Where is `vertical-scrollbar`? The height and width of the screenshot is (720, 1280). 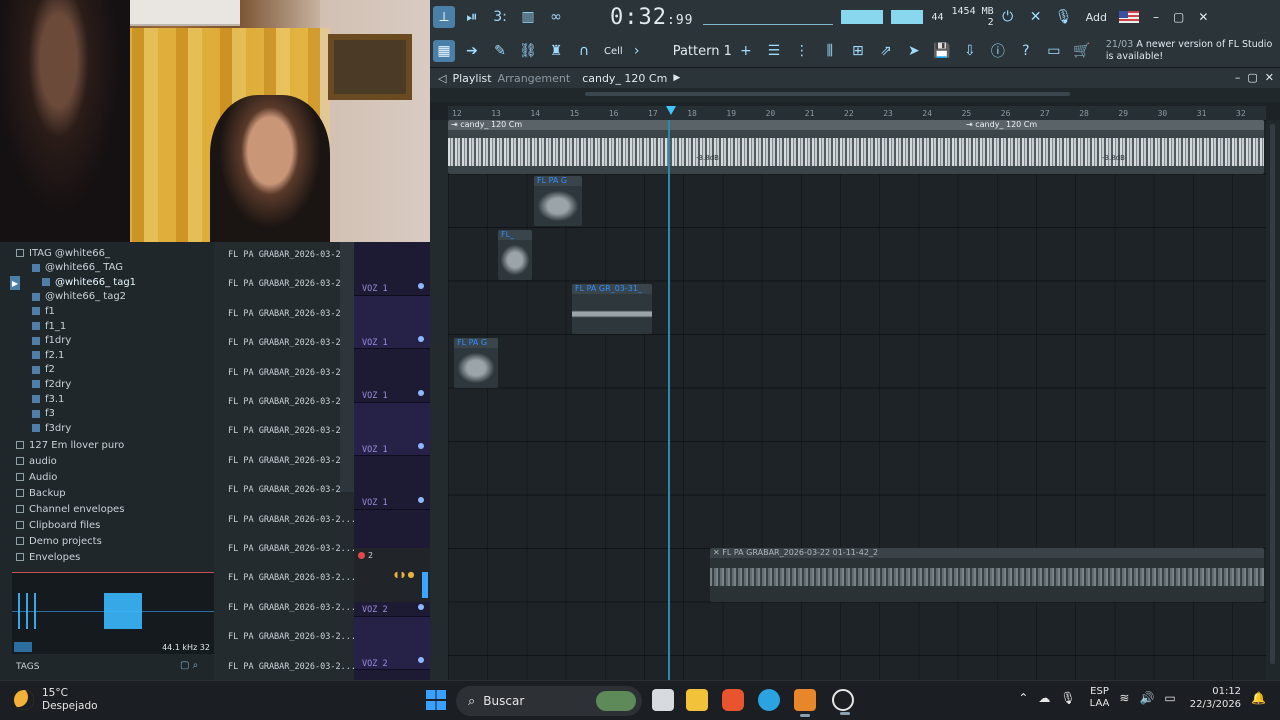
vertical-scrollbar is located at coordinates (1273, 400).